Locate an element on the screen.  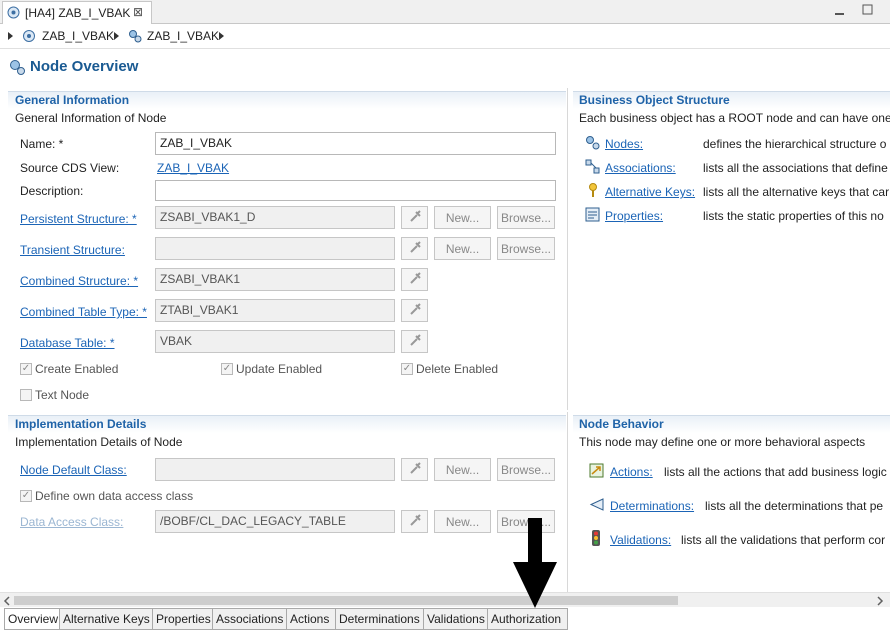
associations-link: Associations: is located at coordinates (640, 168).